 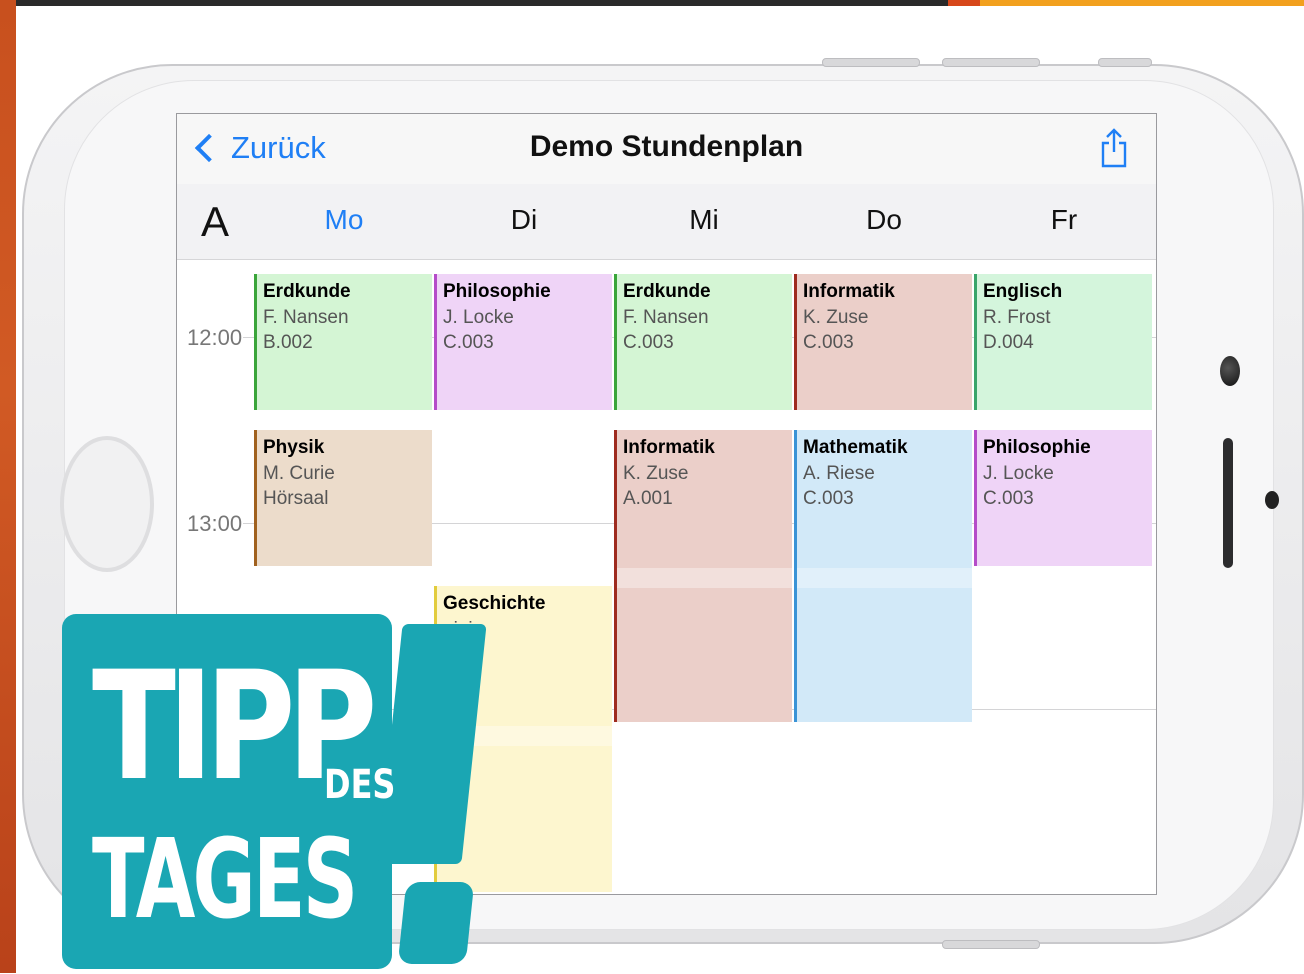 I want to click on lesson-block: Erdkunde F. Nansen C.003, so click(x=703, y=342).